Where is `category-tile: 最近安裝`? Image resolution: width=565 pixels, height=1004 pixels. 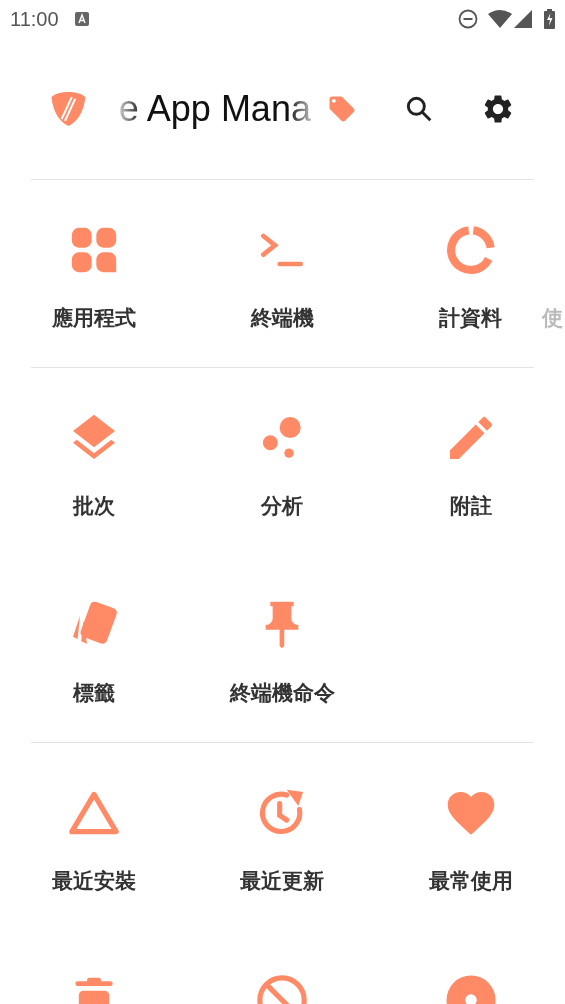 category-tile: 最近安裝 is located at coordinates (94, 836).